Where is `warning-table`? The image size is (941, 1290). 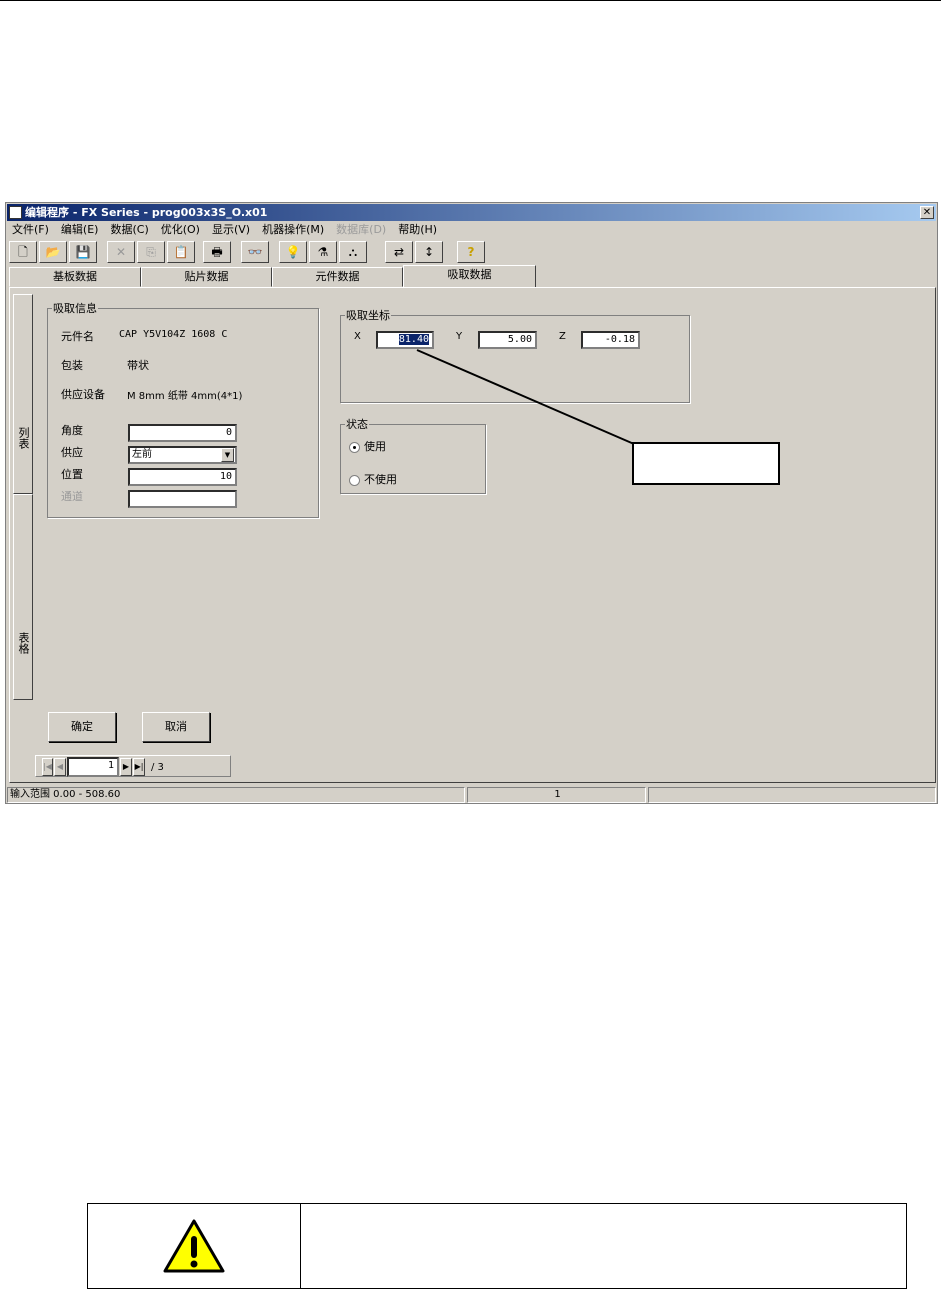
warning-table is located at coordinates (497, 1246).